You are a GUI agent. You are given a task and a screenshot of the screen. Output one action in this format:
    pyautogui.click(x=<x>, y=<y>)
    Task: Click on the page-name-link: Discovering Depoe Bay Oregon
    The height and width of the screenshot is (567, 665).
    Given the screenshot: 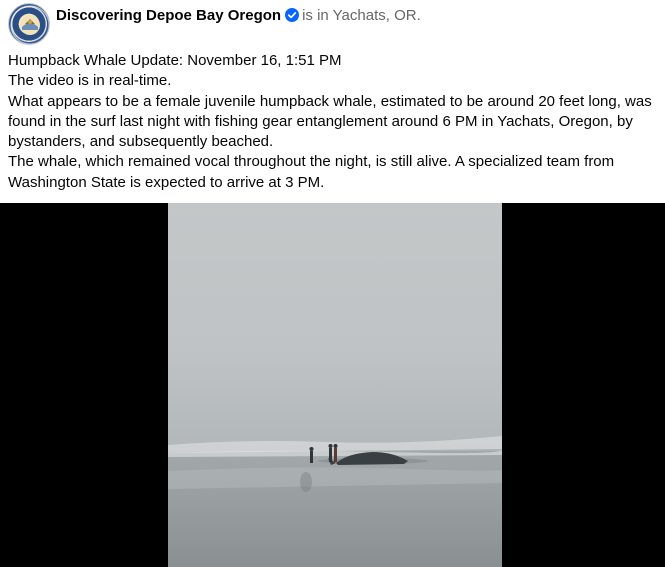 What is the action you would take?
    pyautogui.click(x=168, y=15)
    